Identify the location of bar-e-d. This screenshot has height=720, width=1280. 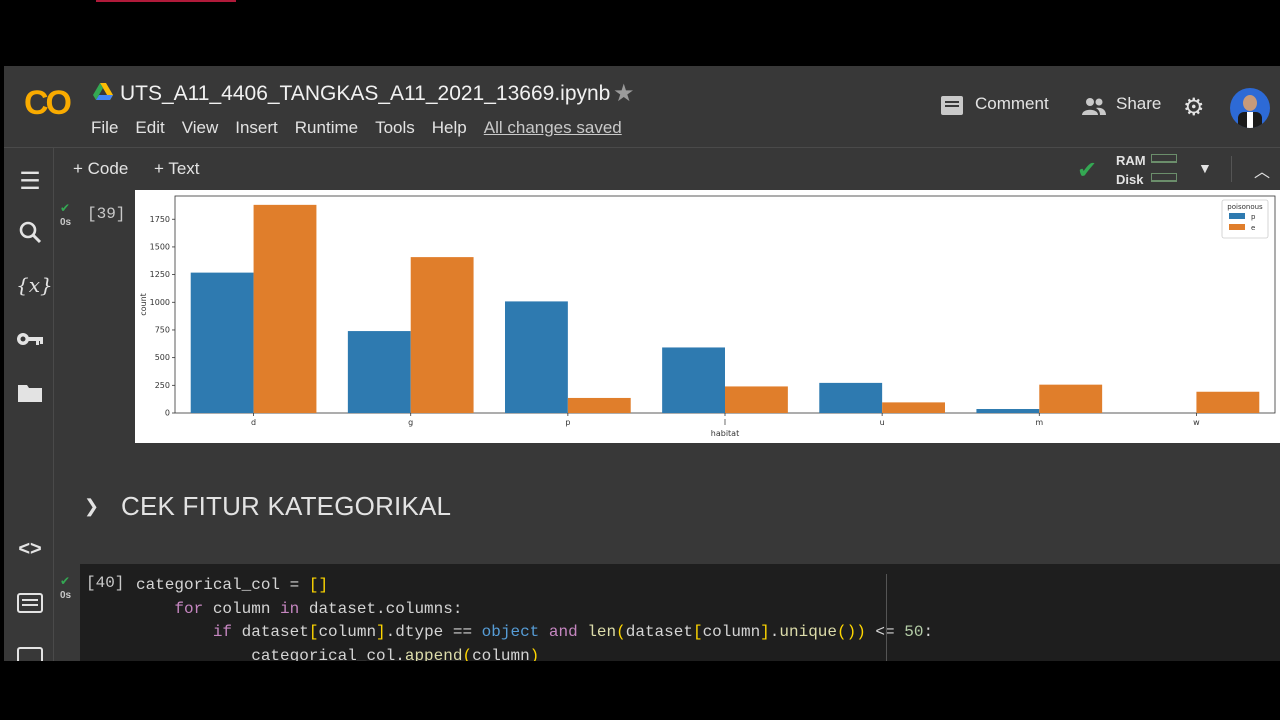
(285, 308).